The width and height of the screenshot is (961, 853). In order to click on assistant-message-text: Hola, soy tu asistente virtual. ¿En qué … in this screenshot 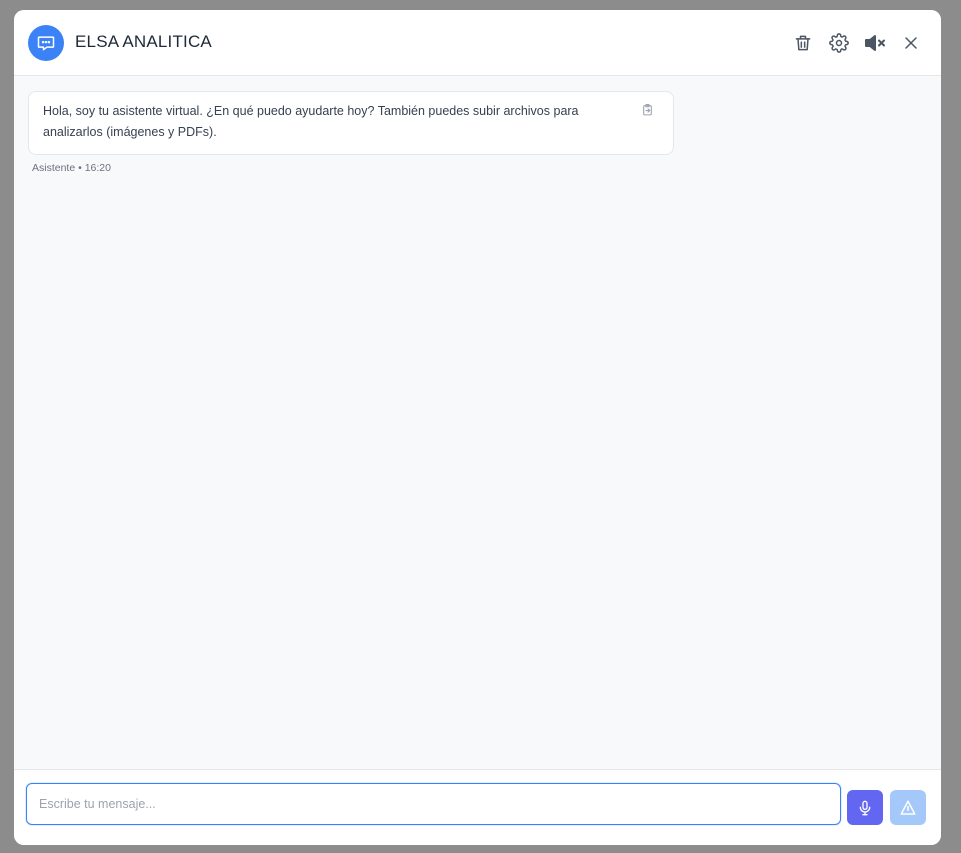, I will do `click(311, 121)`.